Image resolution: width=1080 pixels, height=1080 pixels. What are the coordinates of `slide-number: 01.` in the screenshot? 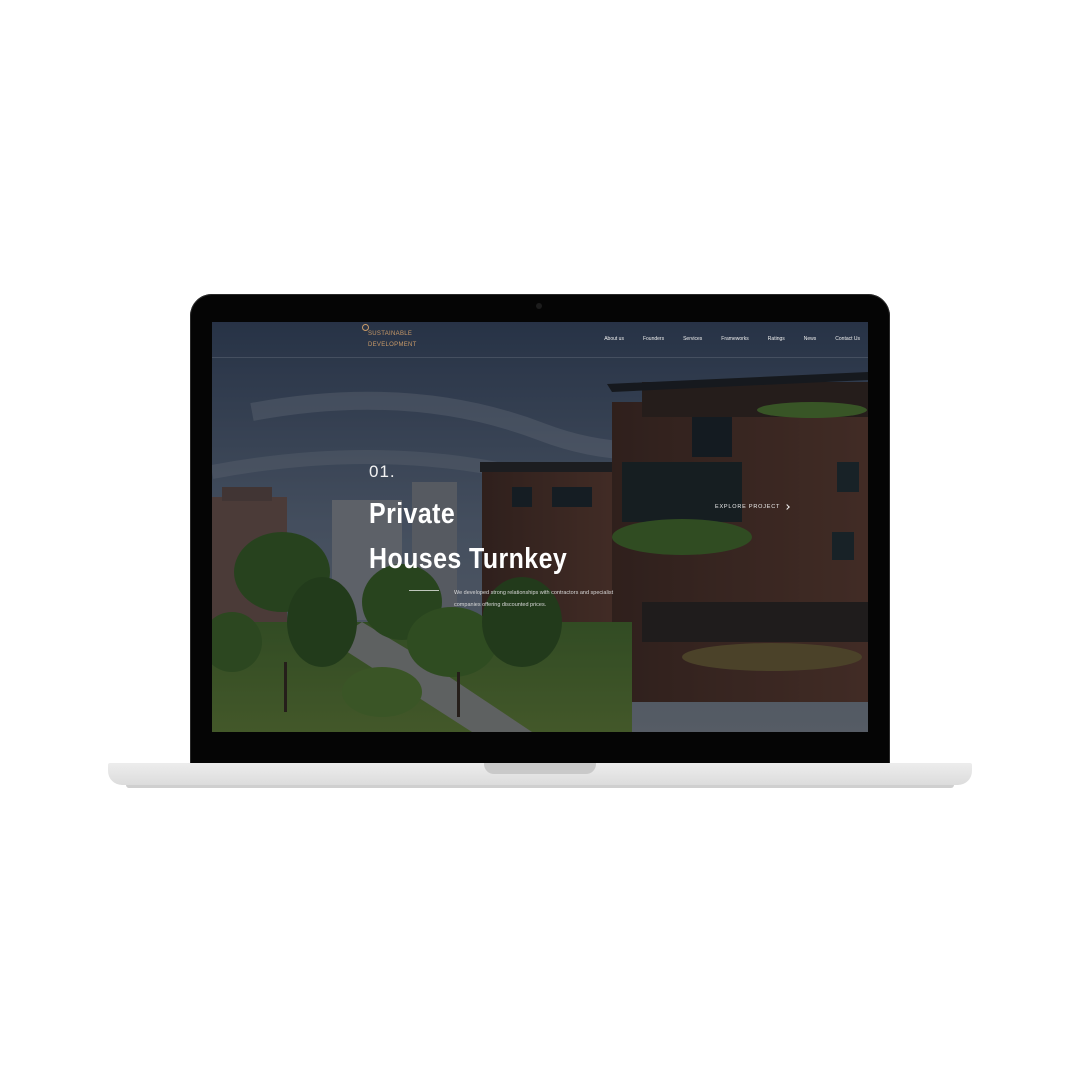 It's located at (382, 471).